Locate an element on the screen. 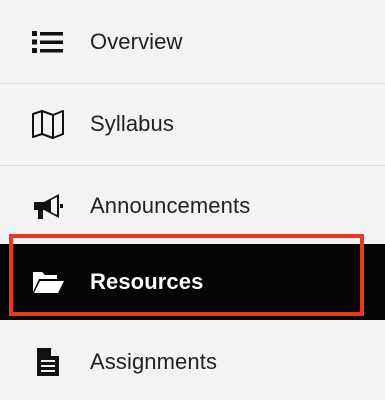  megaphone-icon is located at coordinates (48, 206).